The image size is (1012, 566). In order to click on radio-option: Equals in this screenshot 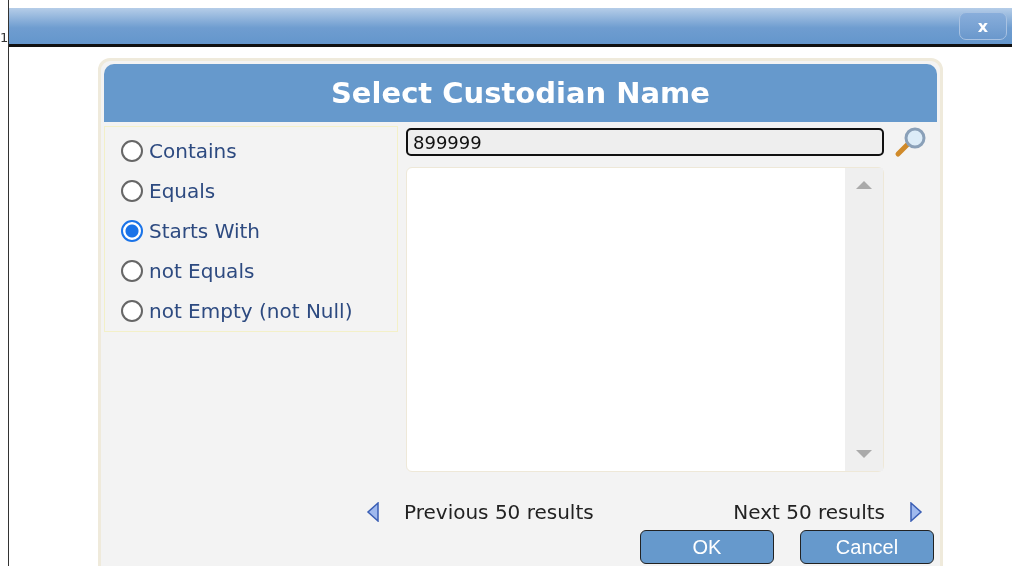, I will do `click(253, 191)`.